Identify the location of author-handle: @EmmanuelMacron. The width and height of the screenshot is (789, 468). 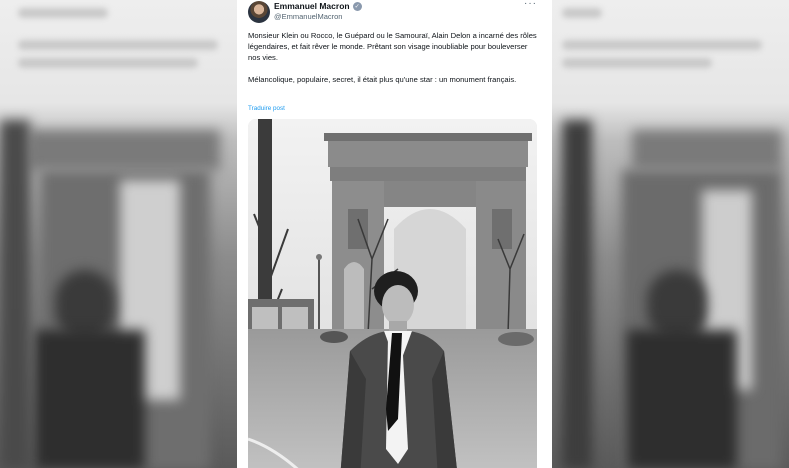
(308, 16).